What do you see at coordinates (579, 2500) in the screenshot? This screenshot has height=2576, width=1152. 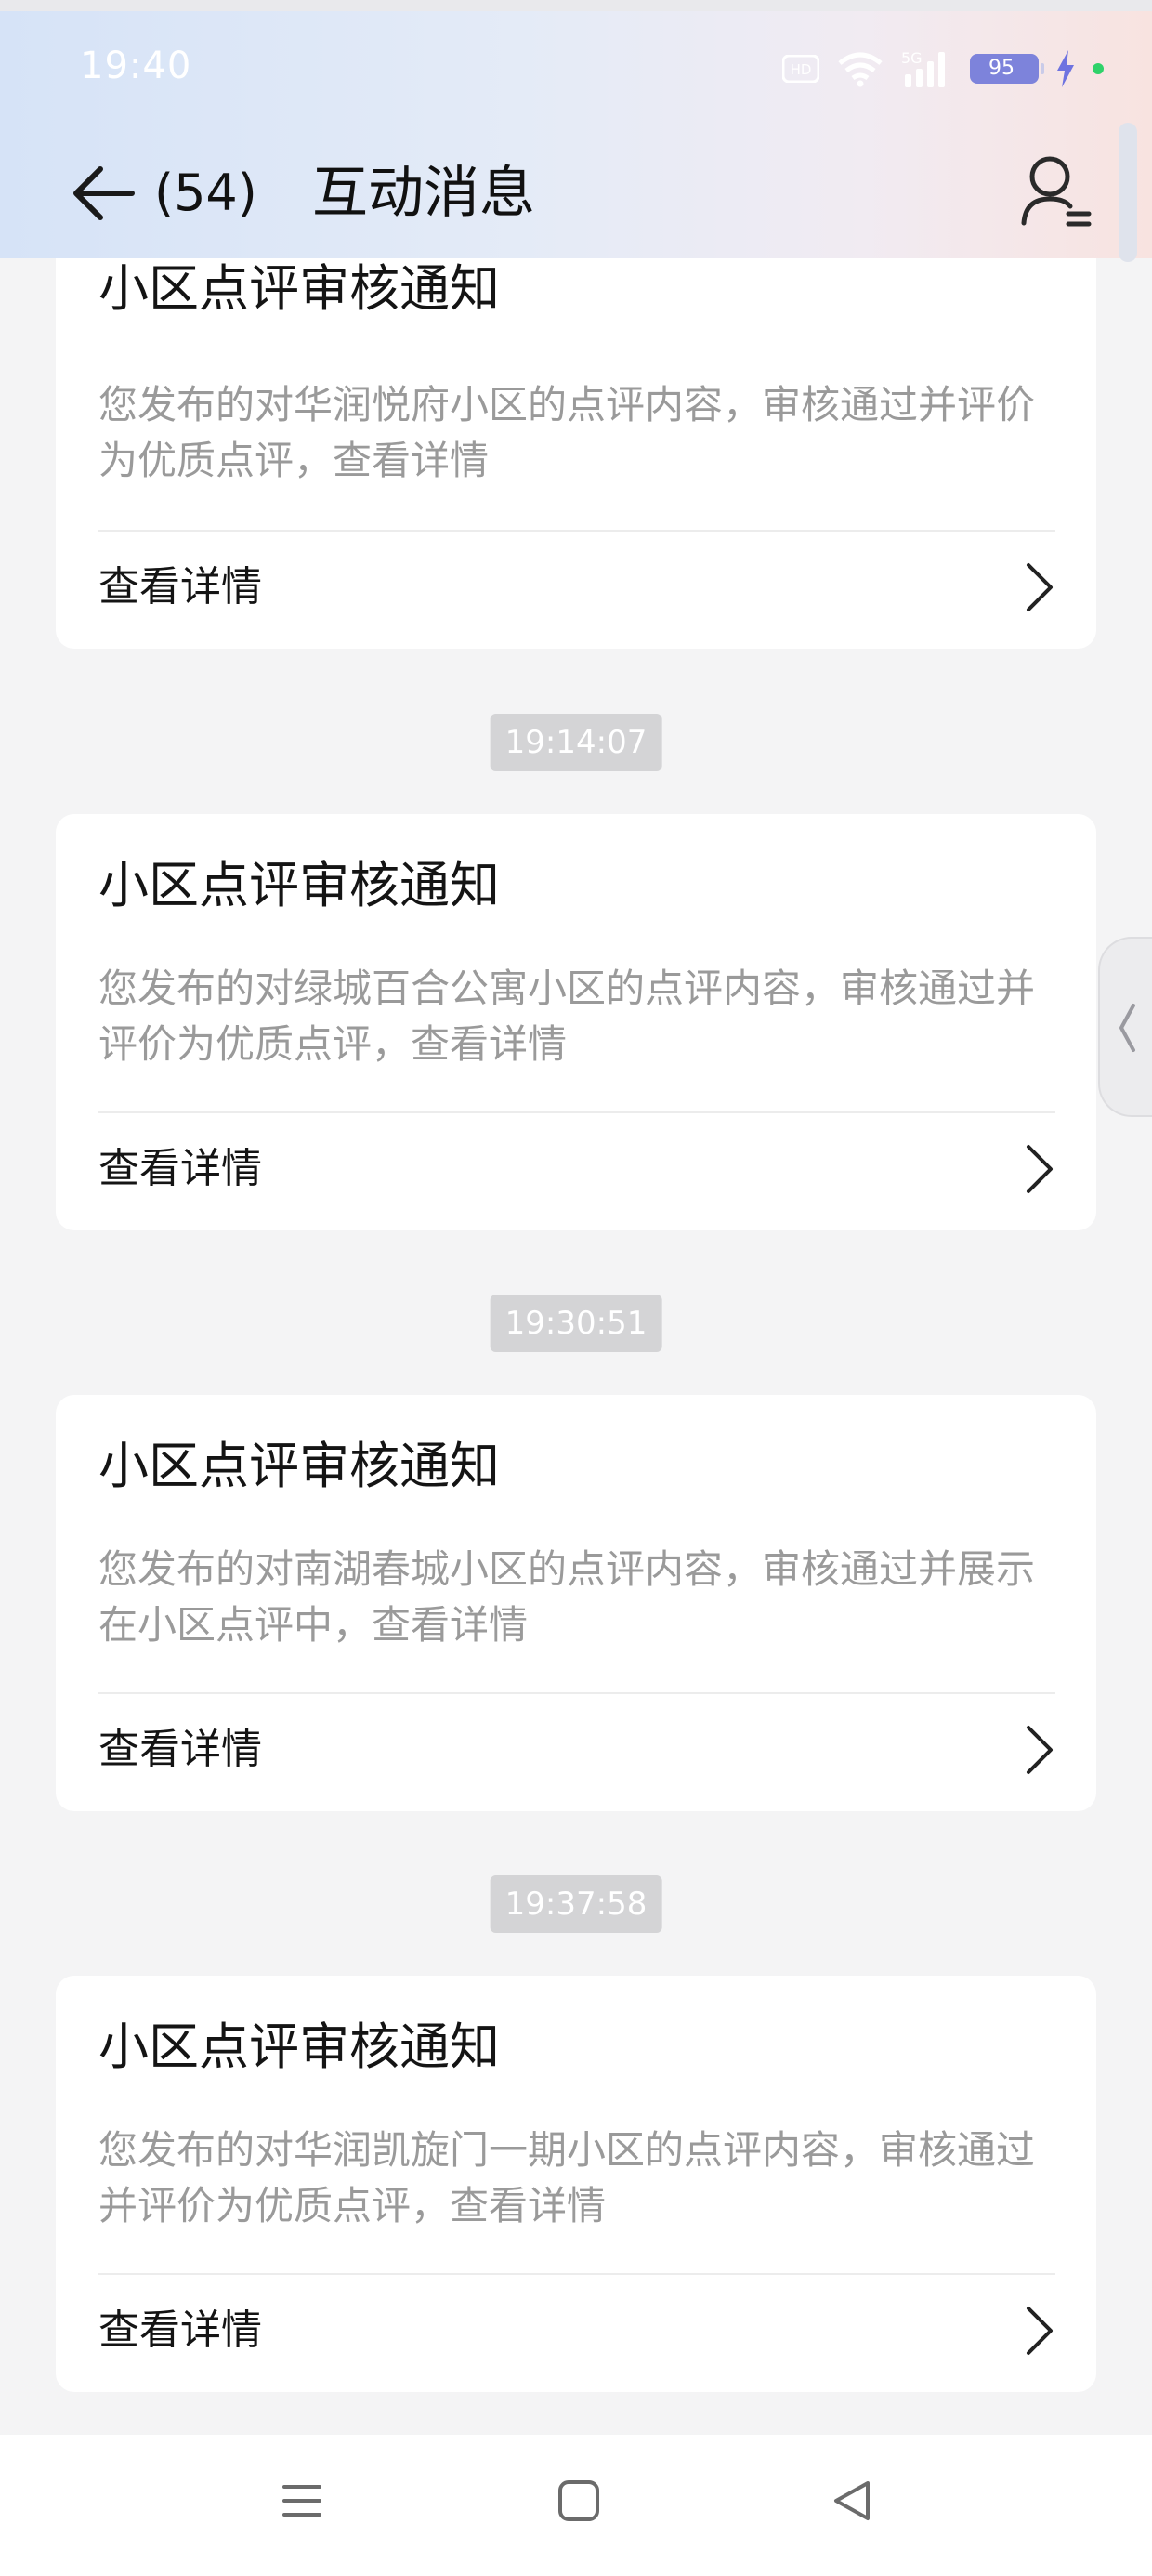 I see `home-icon` at bounding box center [579, 2500].